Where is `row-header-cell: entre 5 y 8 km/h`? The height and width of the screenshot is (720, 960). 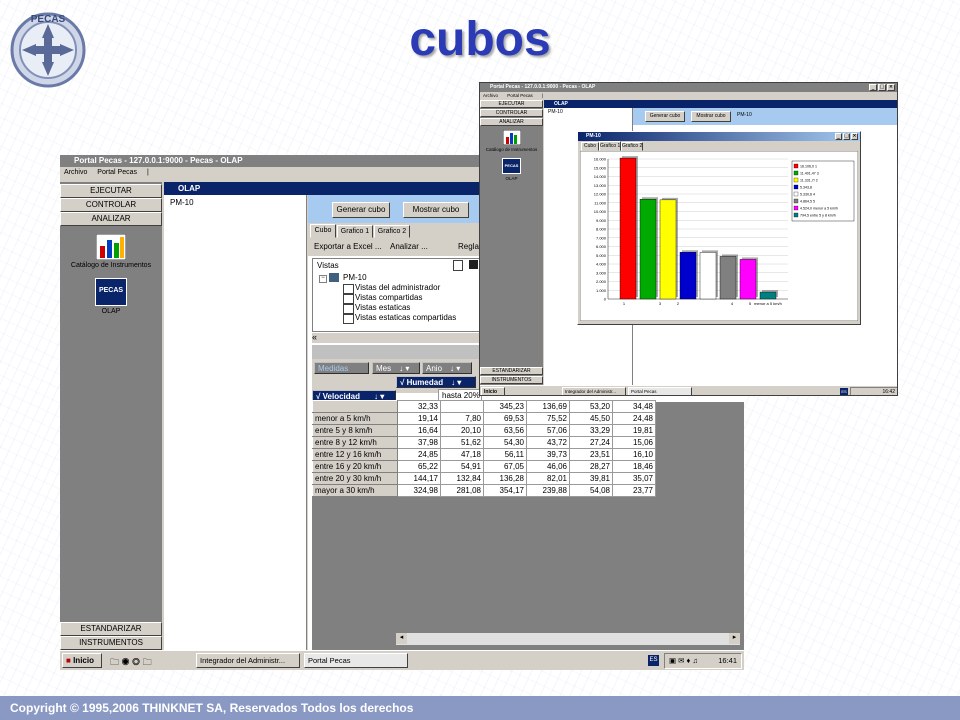
row-header-cell: entre 5 y 8 km/h is located at coordinates (355, 430).